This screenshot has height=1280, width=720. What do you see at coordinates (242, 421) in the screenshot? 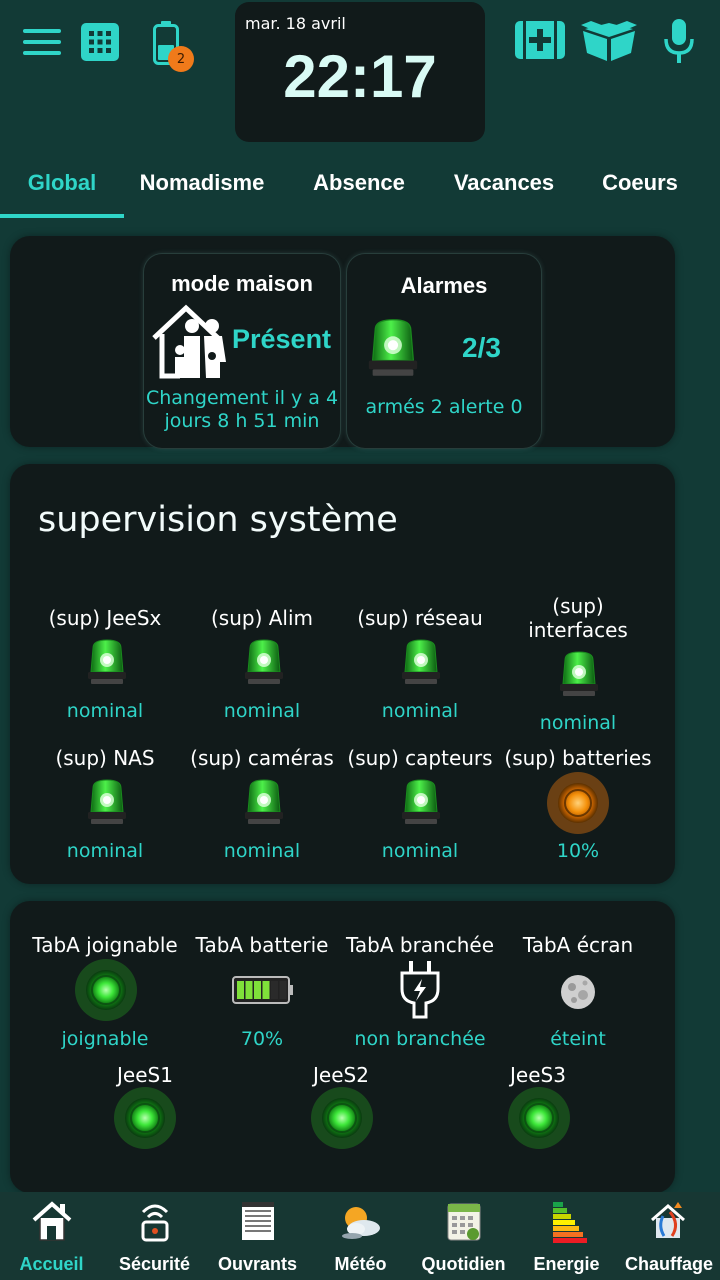
I see `mode-change-line2: jours 8 h 51 min` at bounding box center [242, 421].